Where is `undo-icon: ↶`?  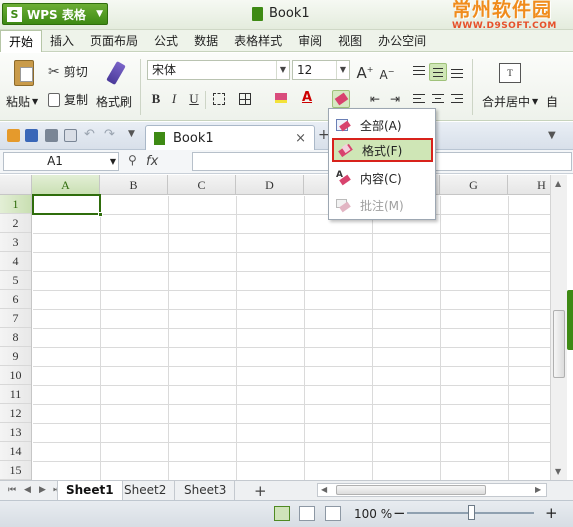
undo-icon: ↶ is located at coordinates (89, 134).